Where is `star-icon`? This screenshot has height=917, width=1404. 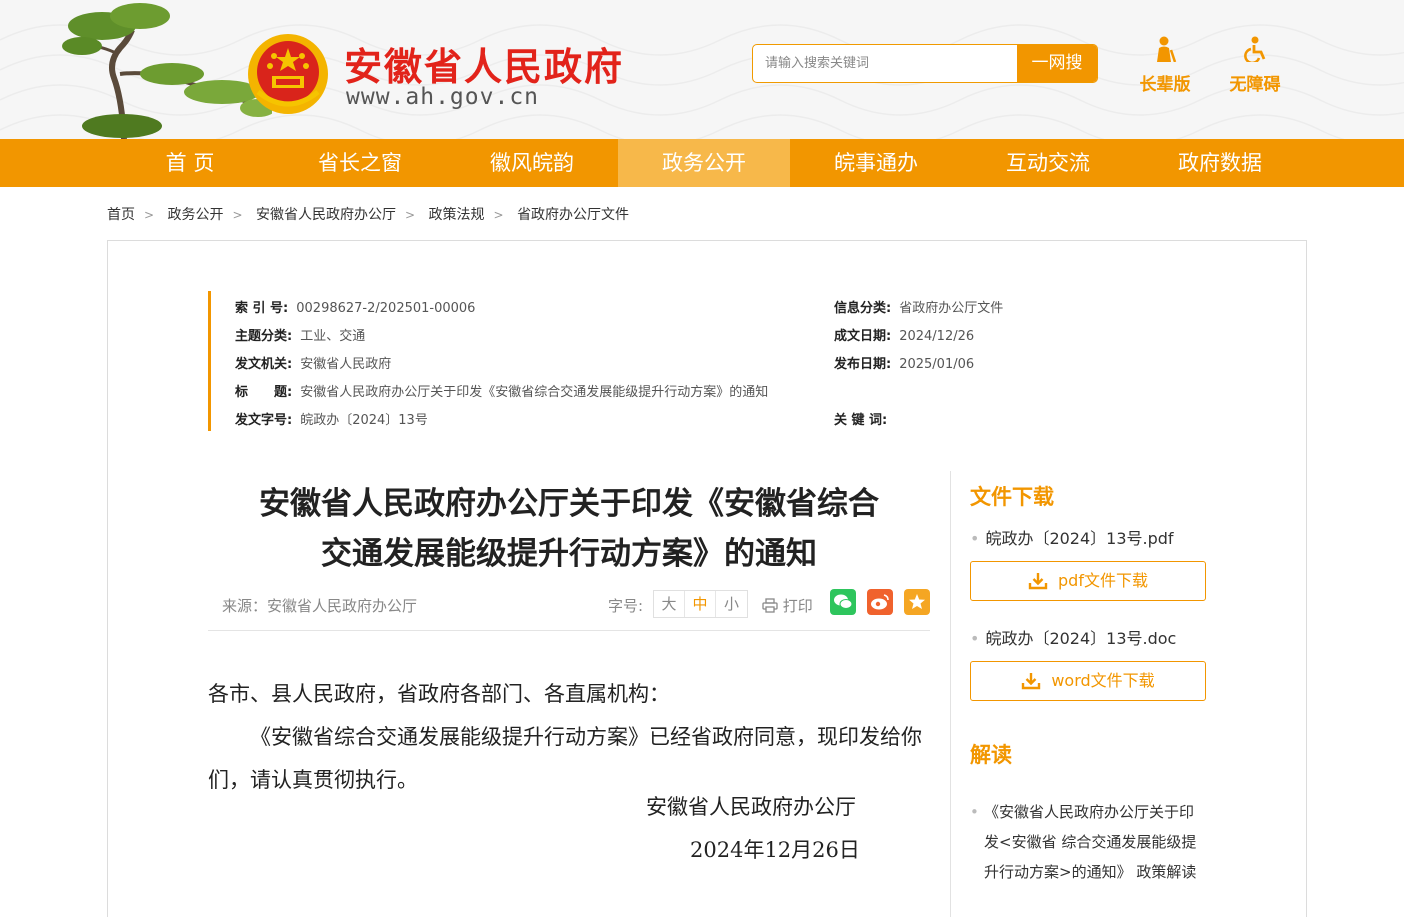
star-icon is located at coordinates (917, 601).